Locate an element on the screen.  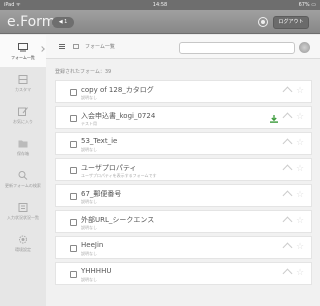
form-name: 入会申込書_kogi_0724 is located at coordinates (118, 116).